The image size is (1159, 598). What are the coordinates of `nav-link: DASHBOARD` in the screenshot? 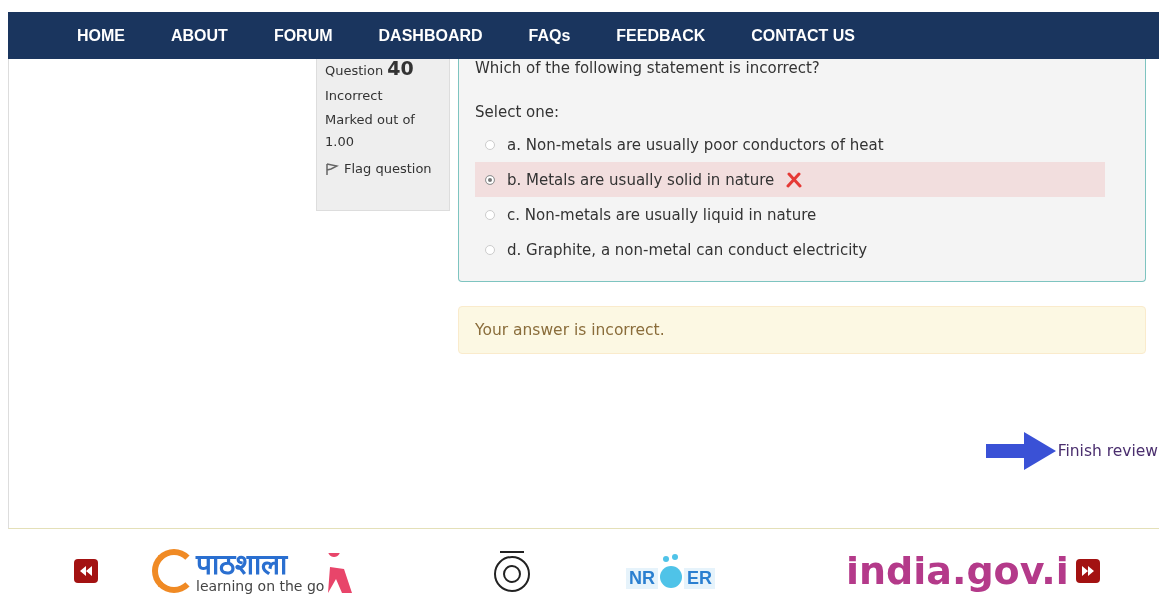 It's located at (430, 35).